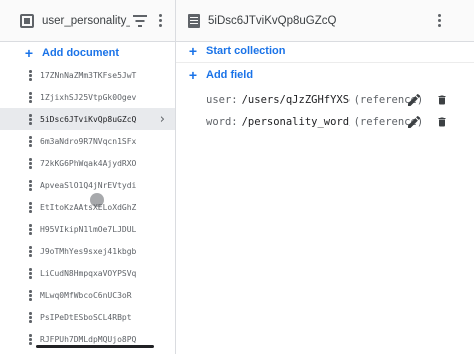  I want to click on document-list-item: 5iDsc6JTviKvQp8uGZcQ ›, so click(87, 119).